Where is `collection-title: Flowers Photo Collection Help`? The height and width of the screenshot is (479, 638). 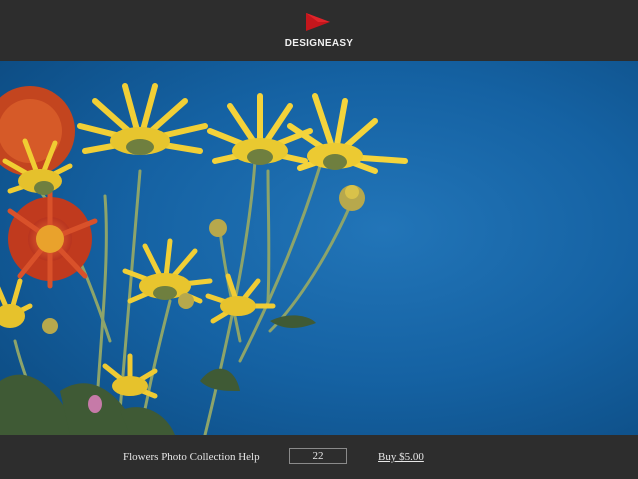 collection-title: Flowers Photo Collection Help is located at coordinates (191, 457).